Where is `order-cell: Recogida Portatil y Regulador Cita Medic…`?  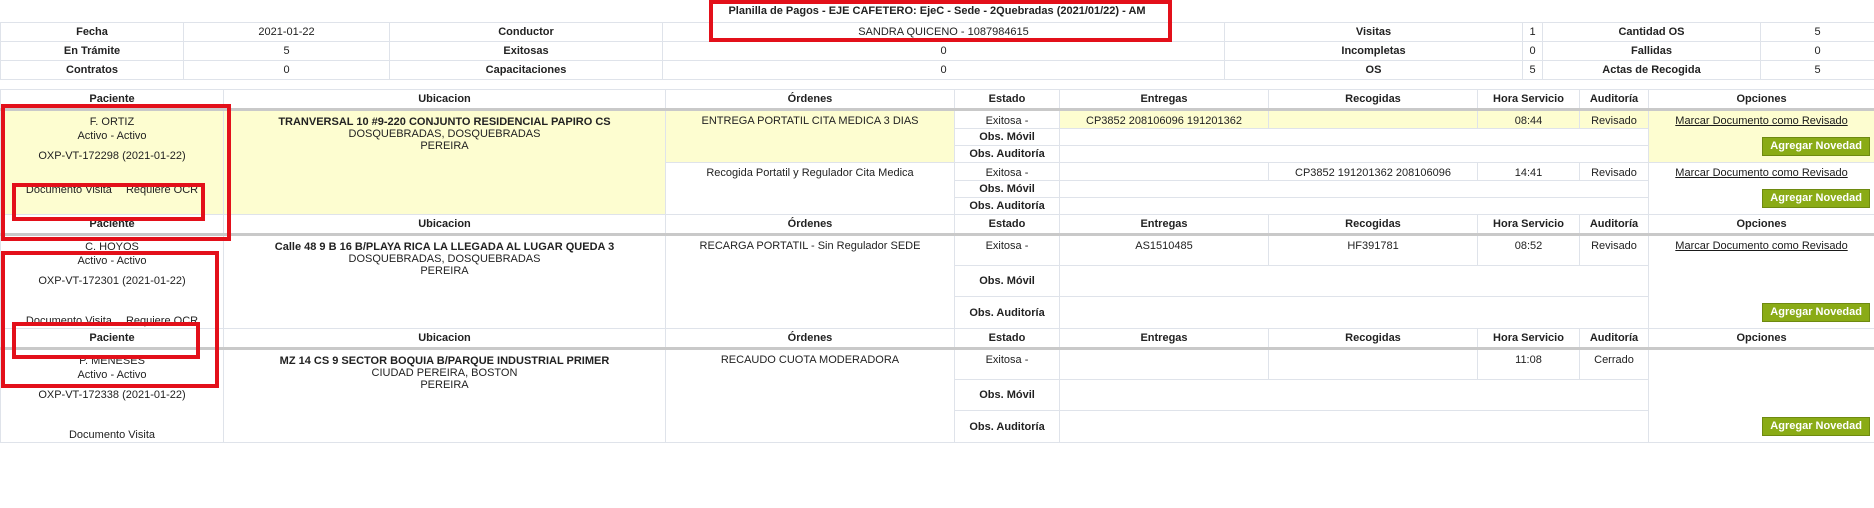
order-cell: Recogida Portatil y Regulador Cita Medic… is located at coordinates (810, 188).